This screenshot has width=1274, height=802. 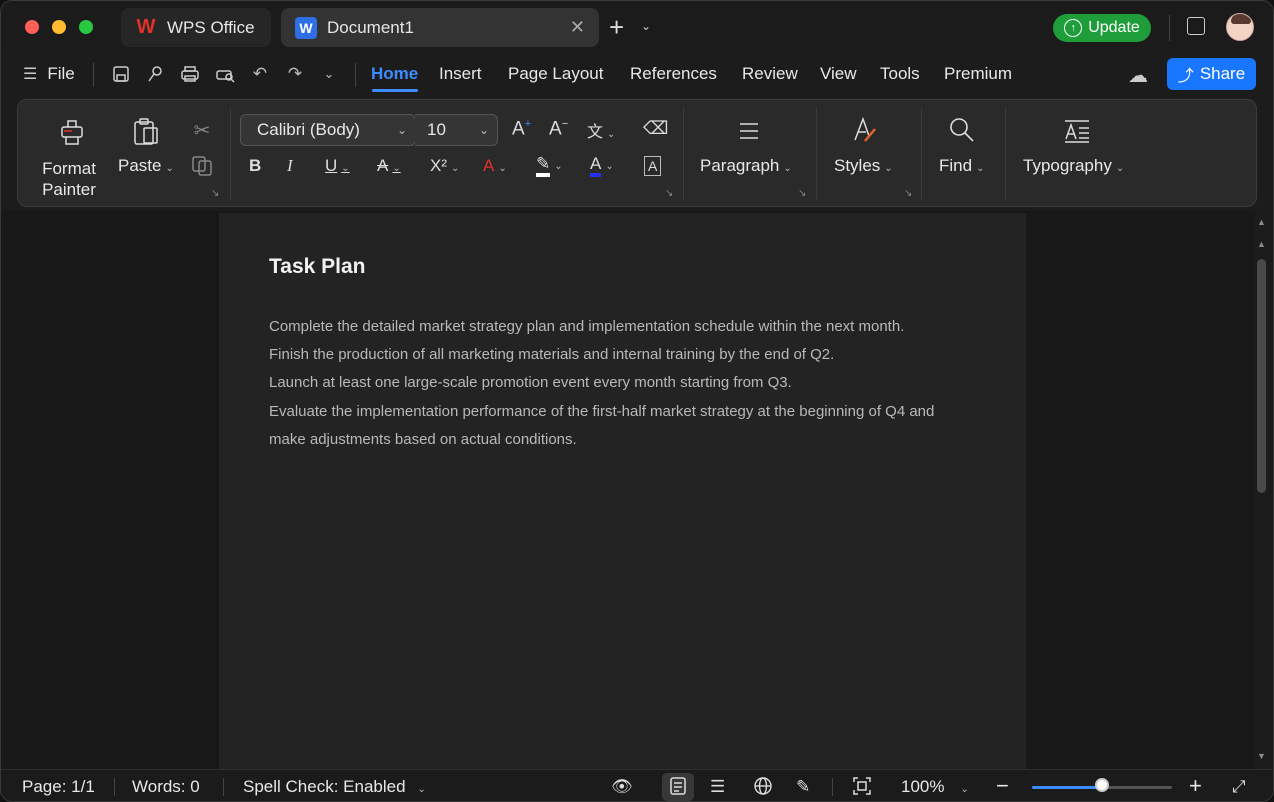 What do you see at coordinates (290, 166) in the screenshot?
I see `italic-icon: I` at bounding box center [290, 166].